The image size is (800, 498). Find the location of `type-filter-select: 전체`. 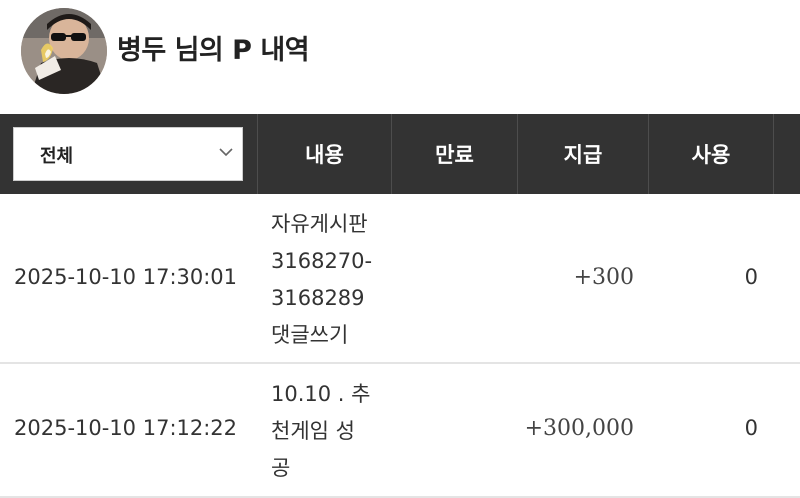

type-filter-select: 전체 is located at coordinates (128, 154).